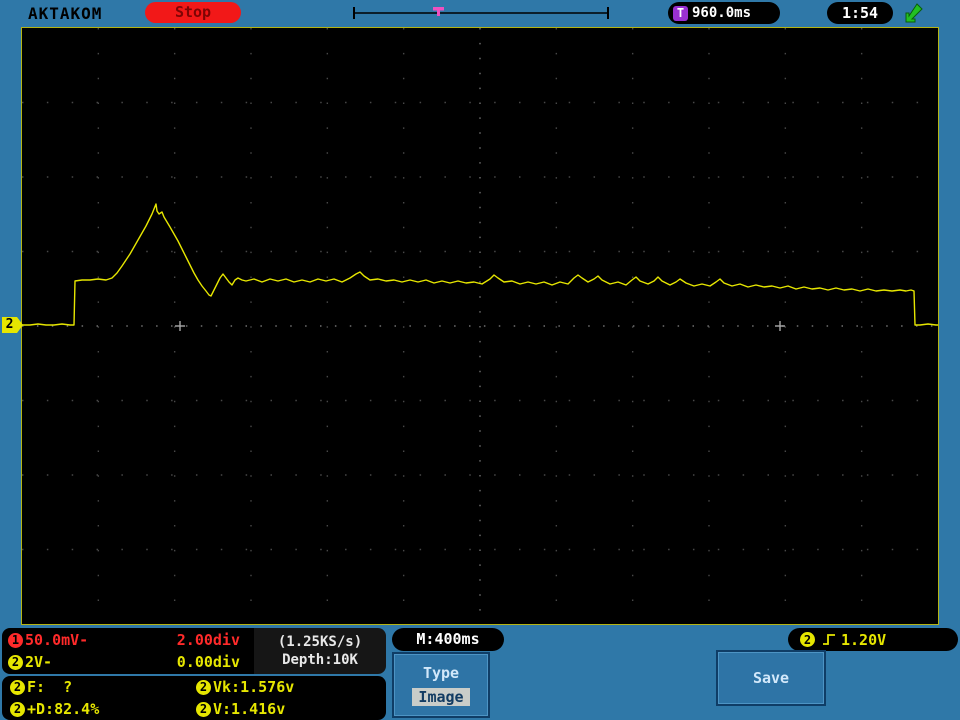 The height and width of the screenshot is (720, 960). Describe the element at coordinates (193, 12) in the screenshot. I see `run-state-badge: Stop` at that location.